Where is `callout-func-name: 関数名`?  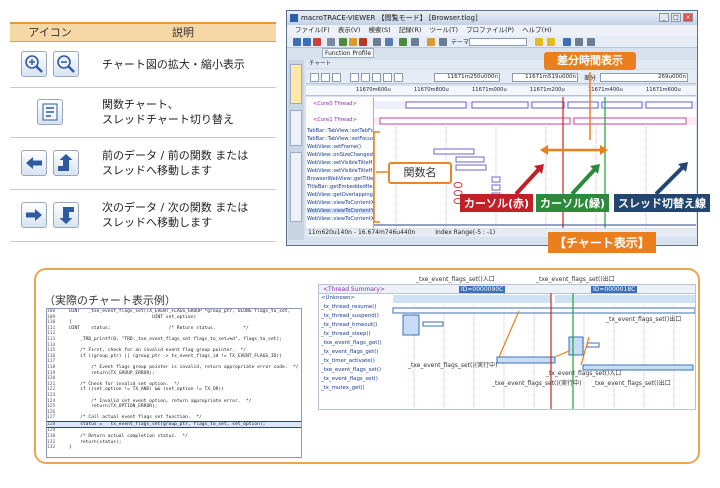 callout-func-name: 関数名 is located at coordinates (420, 173).